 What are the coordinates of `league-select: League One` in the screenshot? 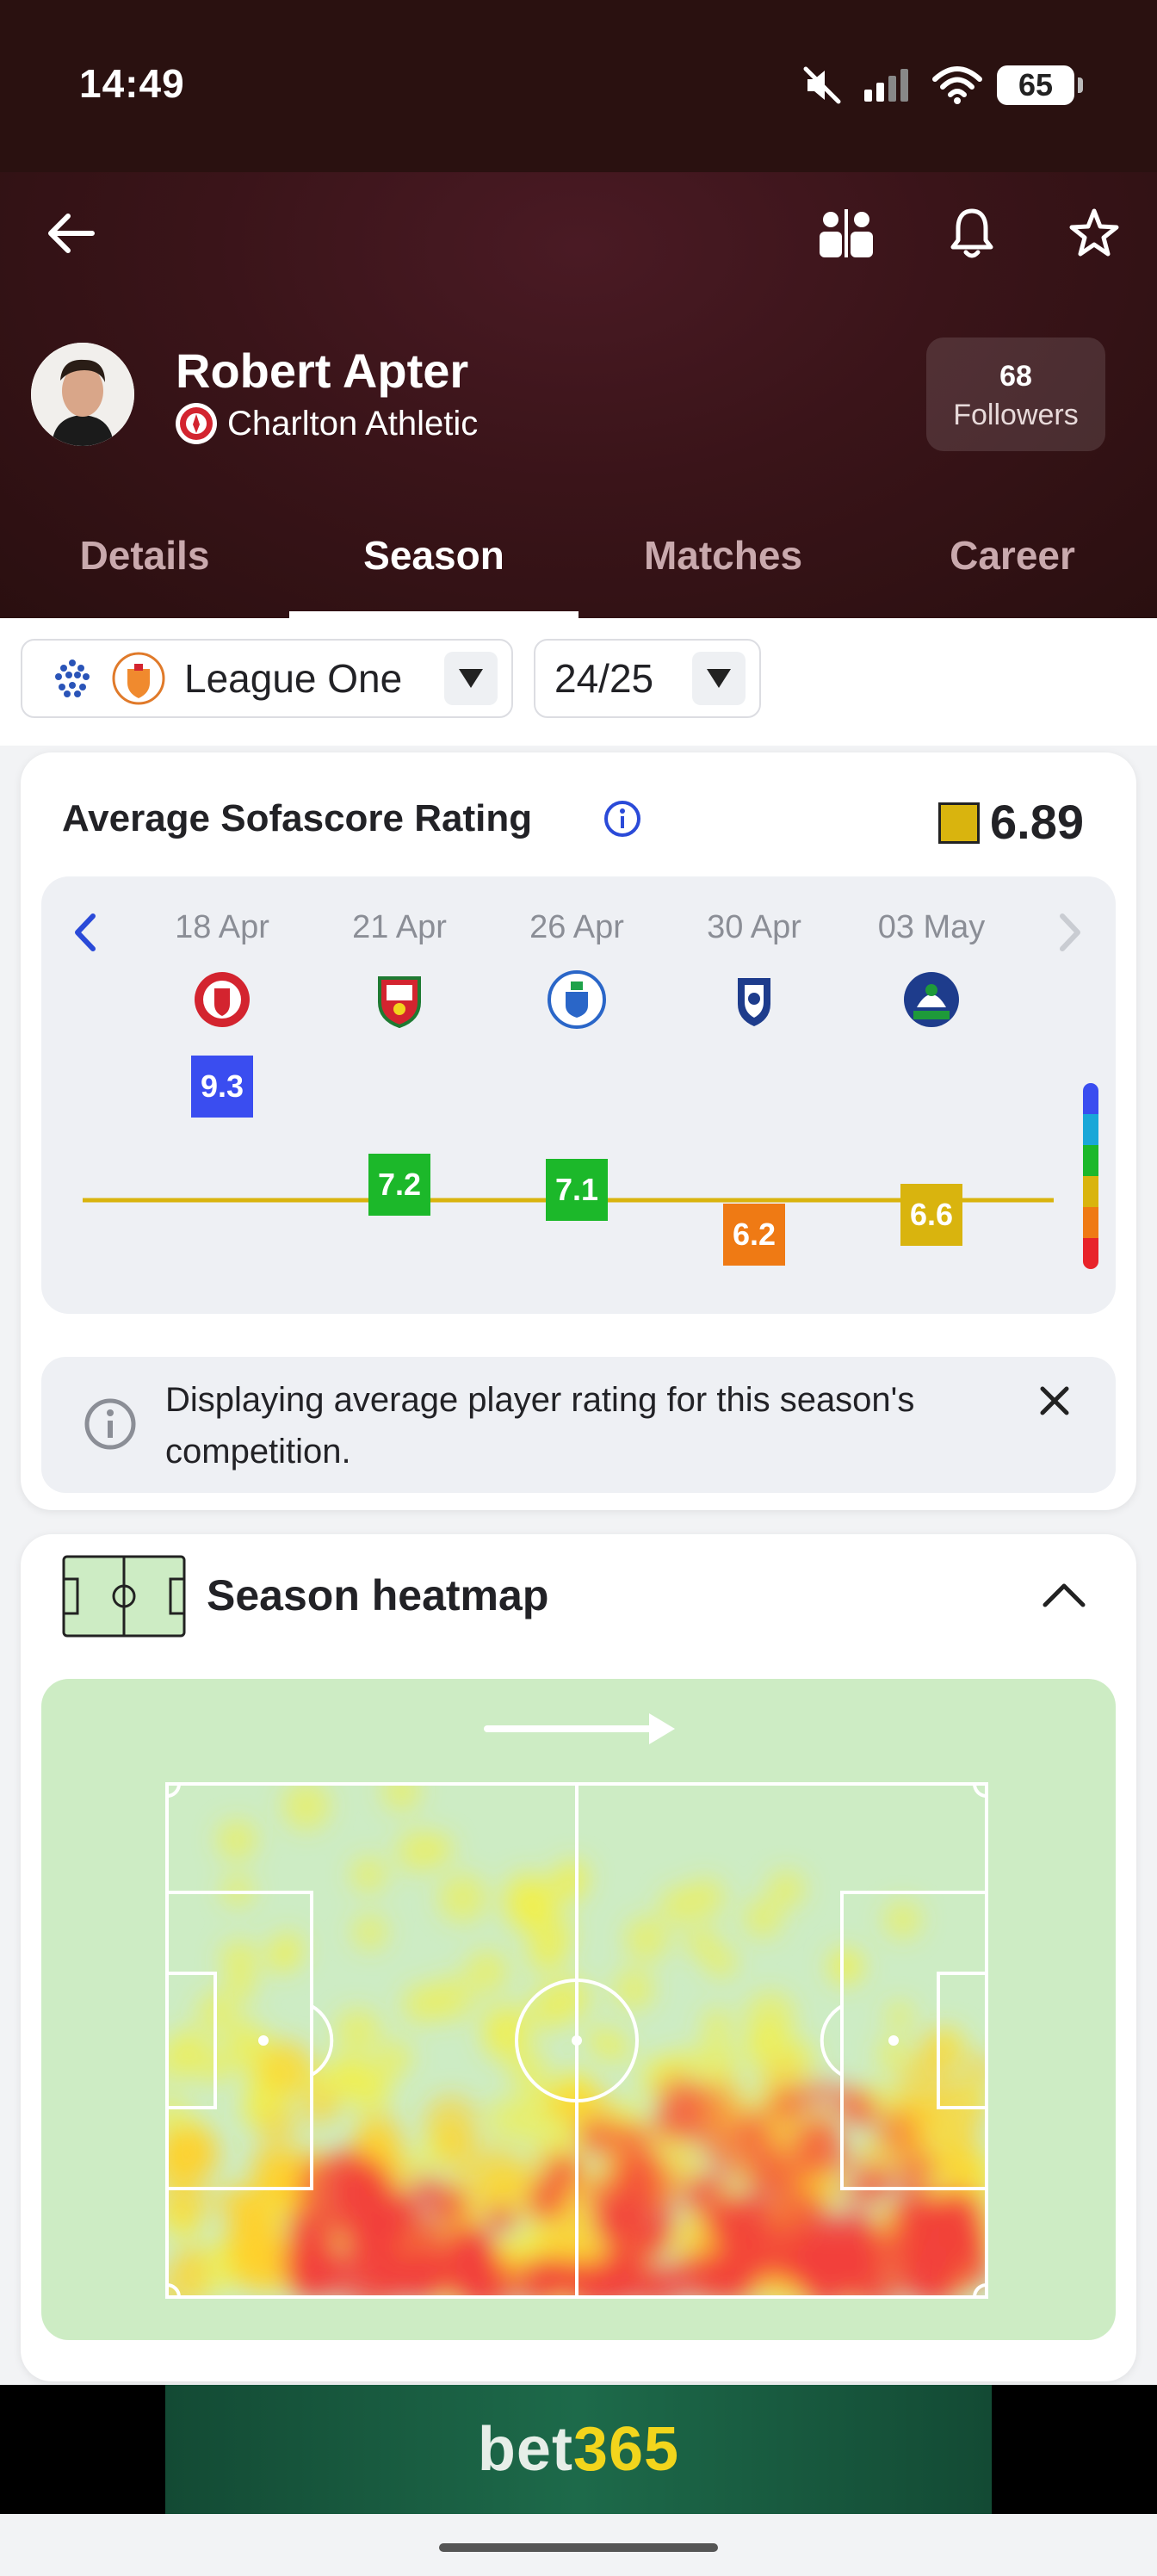 It's located at (267, 679).